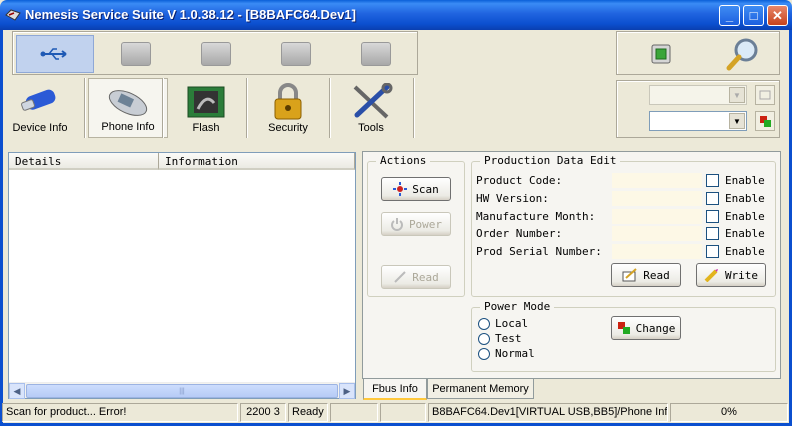 The height and width of the screenshot is (426, 792). What do you see at coordinates (519, 233) in the screenshot?
I see `order-number-label: Order Number:` at bounding box center [519, 233].